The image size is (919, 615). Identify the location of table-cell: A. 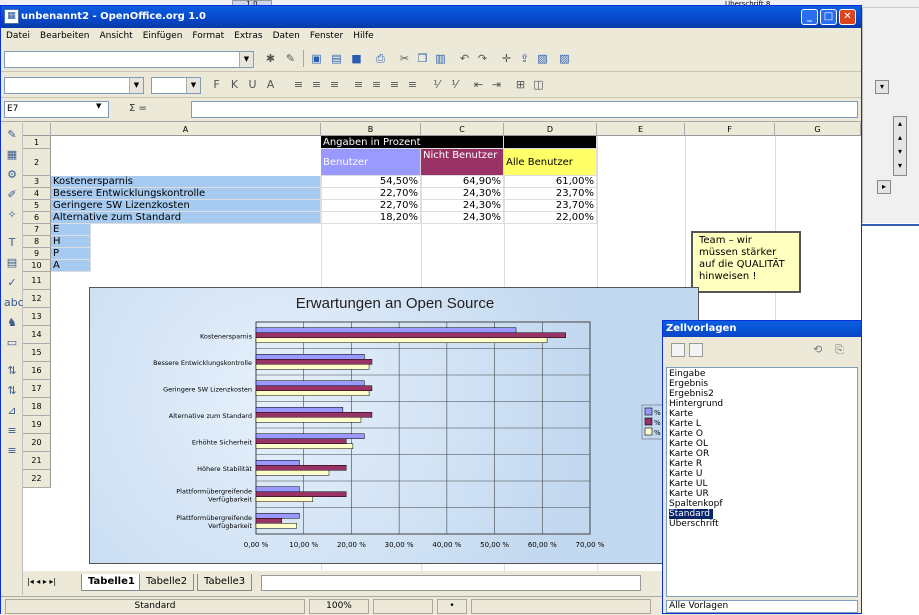
(71, 266).